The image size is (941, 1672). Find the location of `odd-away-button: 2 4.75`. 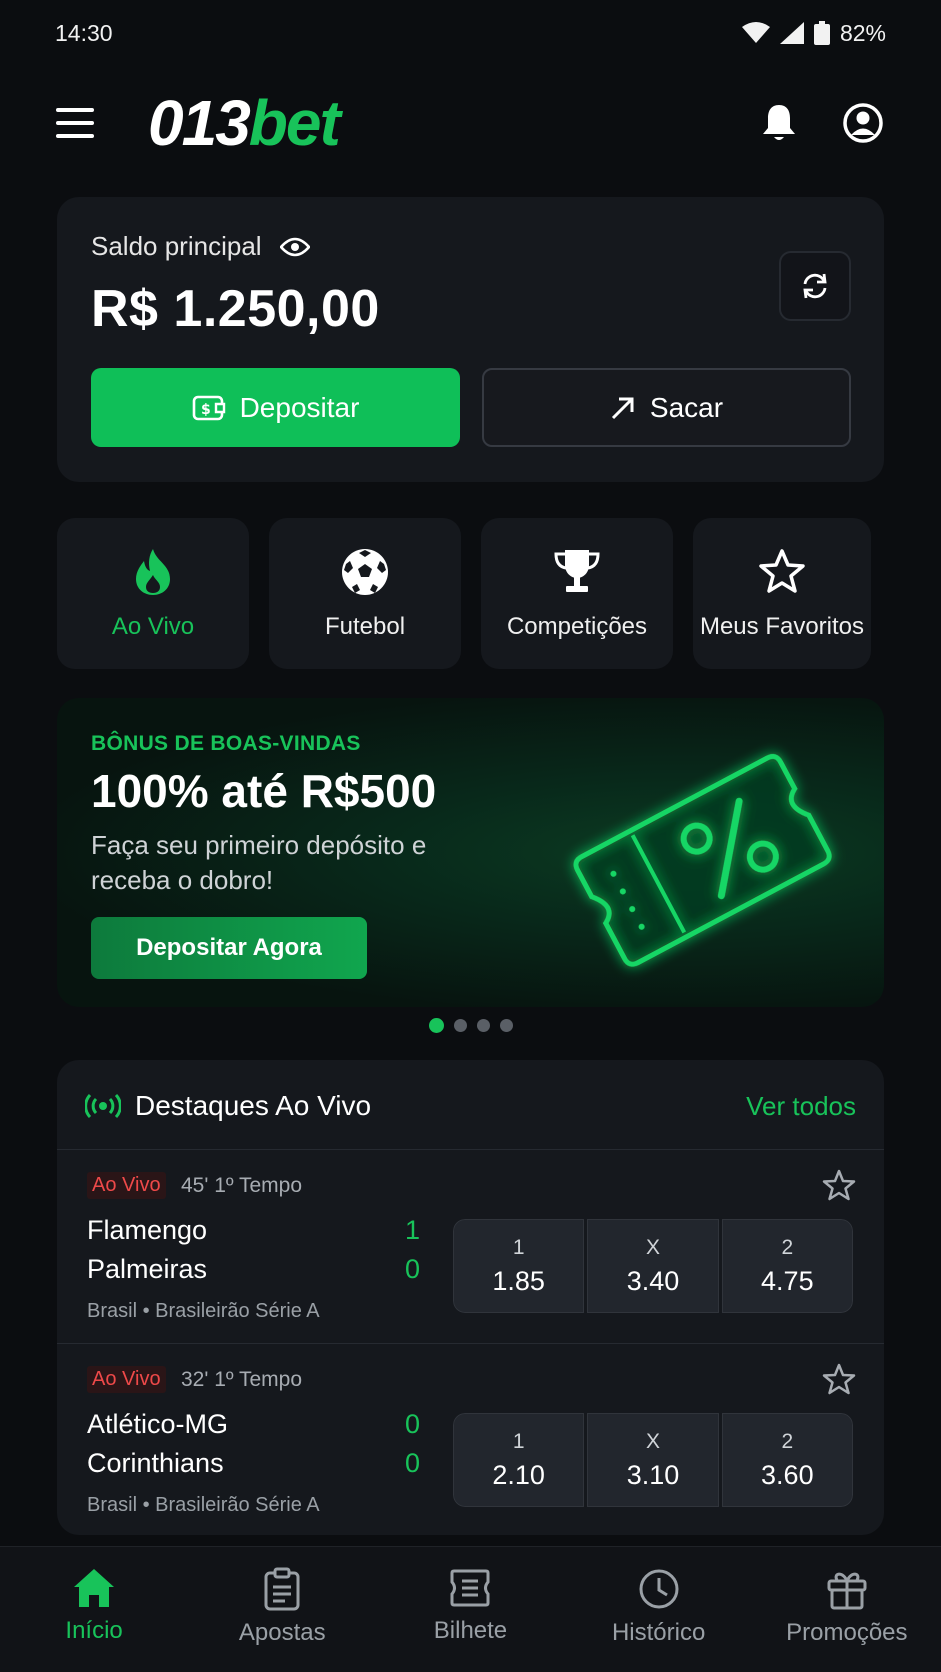

odd-away-button: 2 4.75 is located at coordinates (787, 1266).